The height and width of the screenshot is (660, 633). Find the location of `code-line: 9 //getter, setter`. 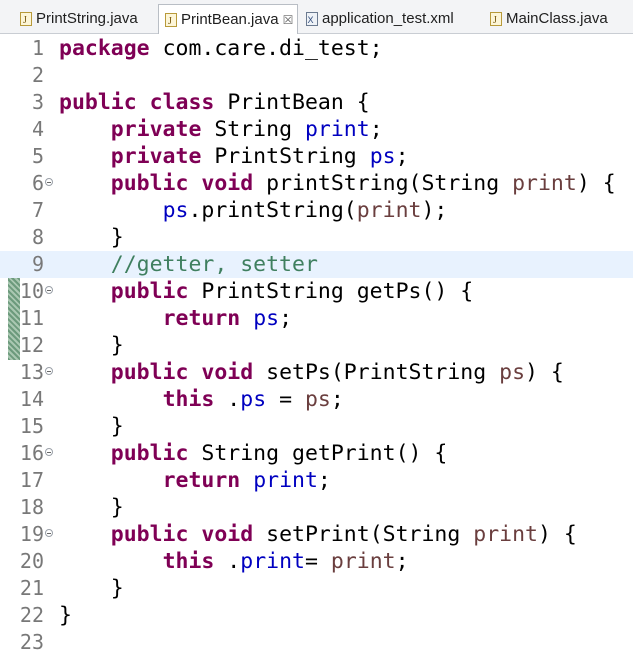

code-line: 9 //getter, setter is located at coordinates (316, 264).